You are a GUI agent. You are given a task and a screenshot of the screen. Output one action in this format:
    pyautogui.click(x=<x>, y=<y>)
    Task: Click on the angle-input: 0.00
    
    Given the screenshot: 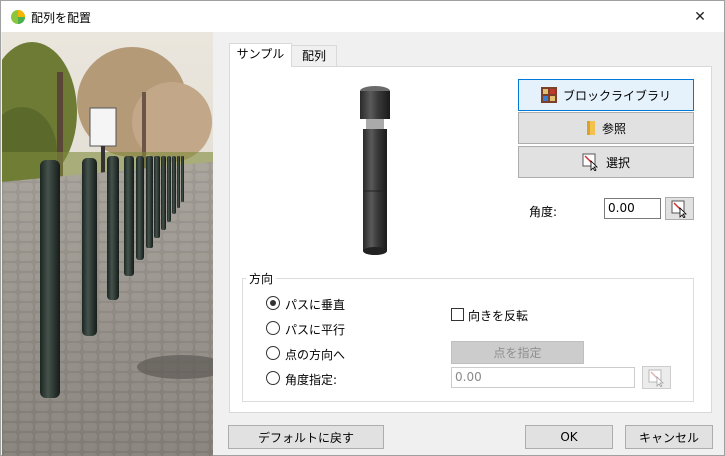 What is the action you would take?
    pyautogui.click(x=632, y=208)
    